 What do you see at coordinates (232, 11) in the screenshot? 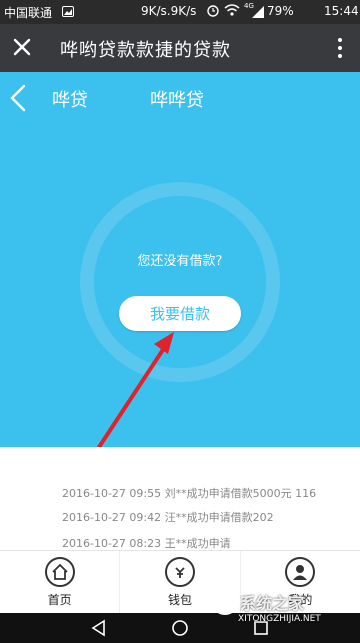
I see `wifi-icon` at bounding box center [232, 11].